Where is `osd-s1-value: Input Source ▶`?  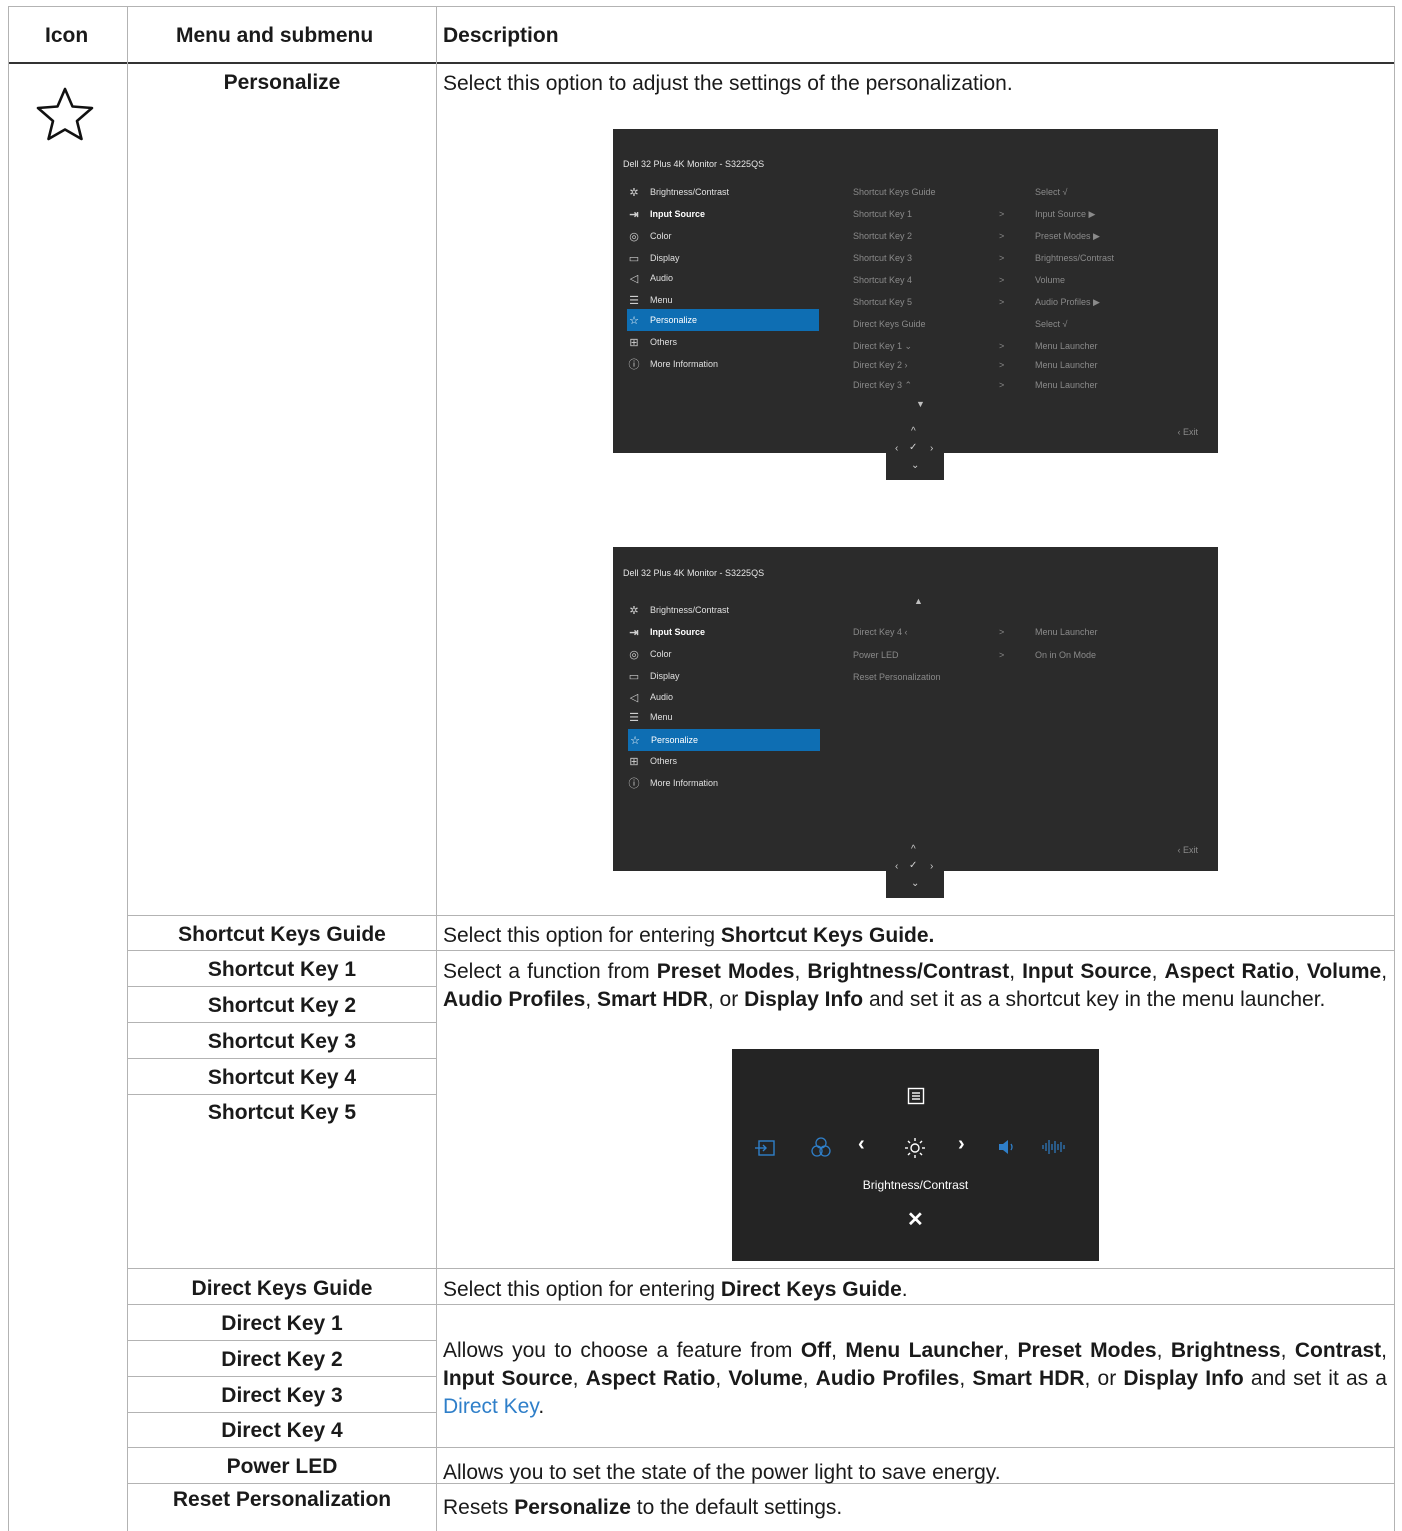
osd-s1-value: Input Source ▶ is located at coordinates (1065, 214).